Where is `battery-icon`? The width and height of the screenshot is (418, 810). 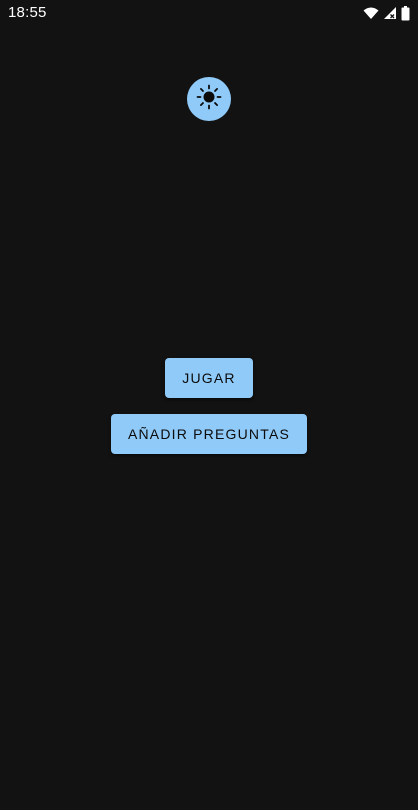
battery-icon is located at coordinates (405, 13).